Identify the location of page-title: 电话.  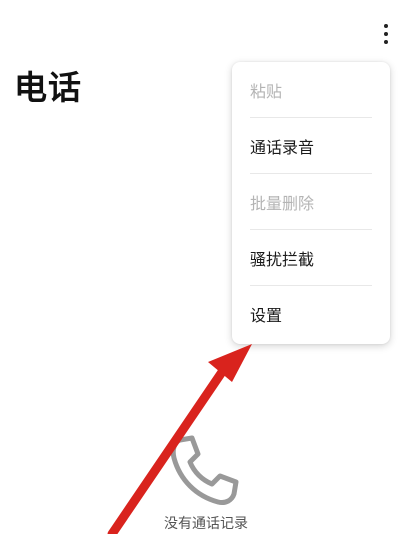
(48, 87).